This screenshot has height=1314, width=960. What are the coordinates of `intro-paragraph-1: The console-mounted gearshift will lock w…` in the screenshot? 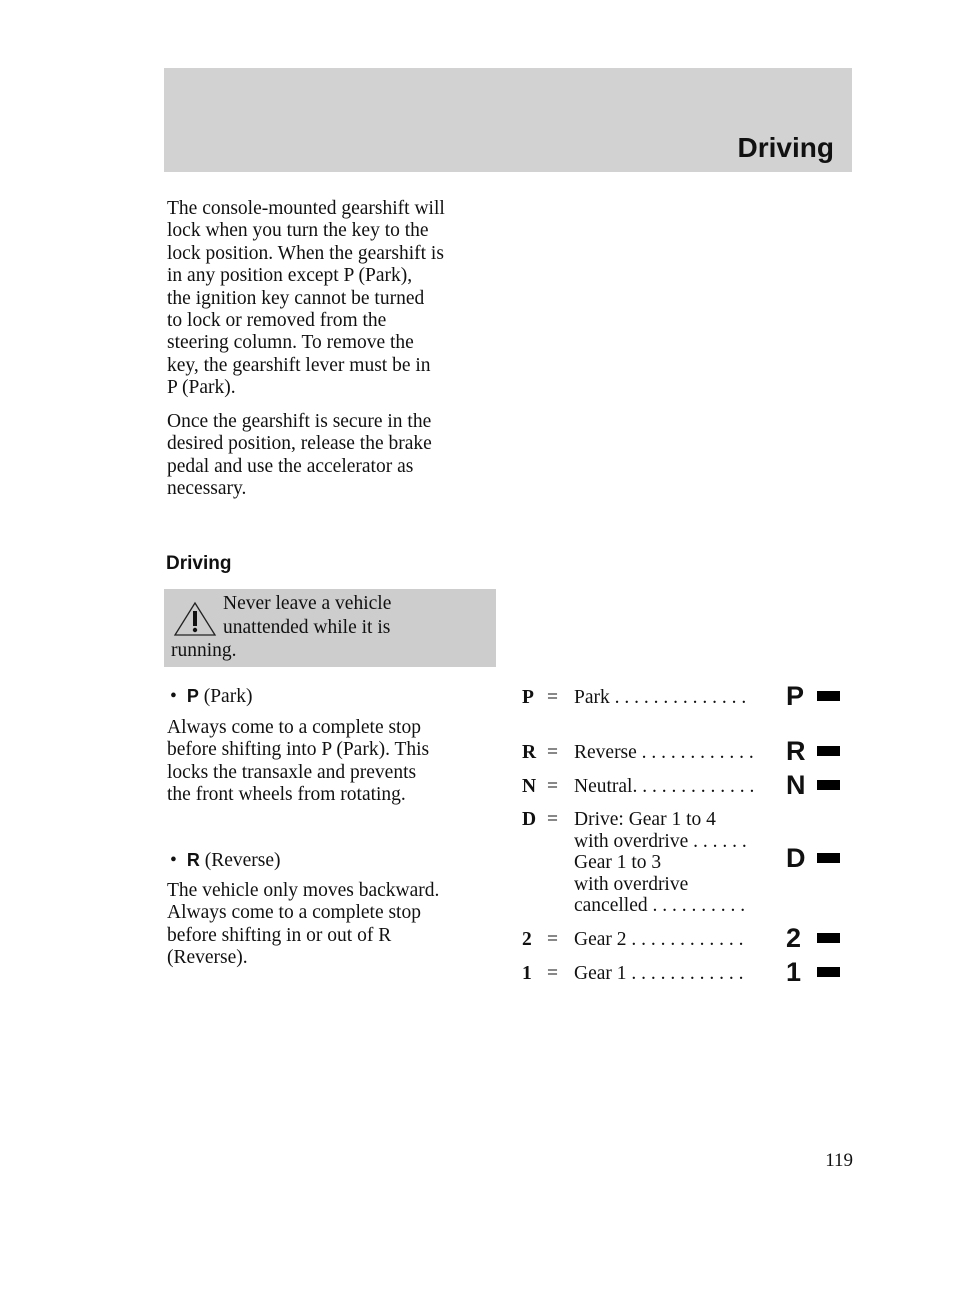 It's located at (306, 299).